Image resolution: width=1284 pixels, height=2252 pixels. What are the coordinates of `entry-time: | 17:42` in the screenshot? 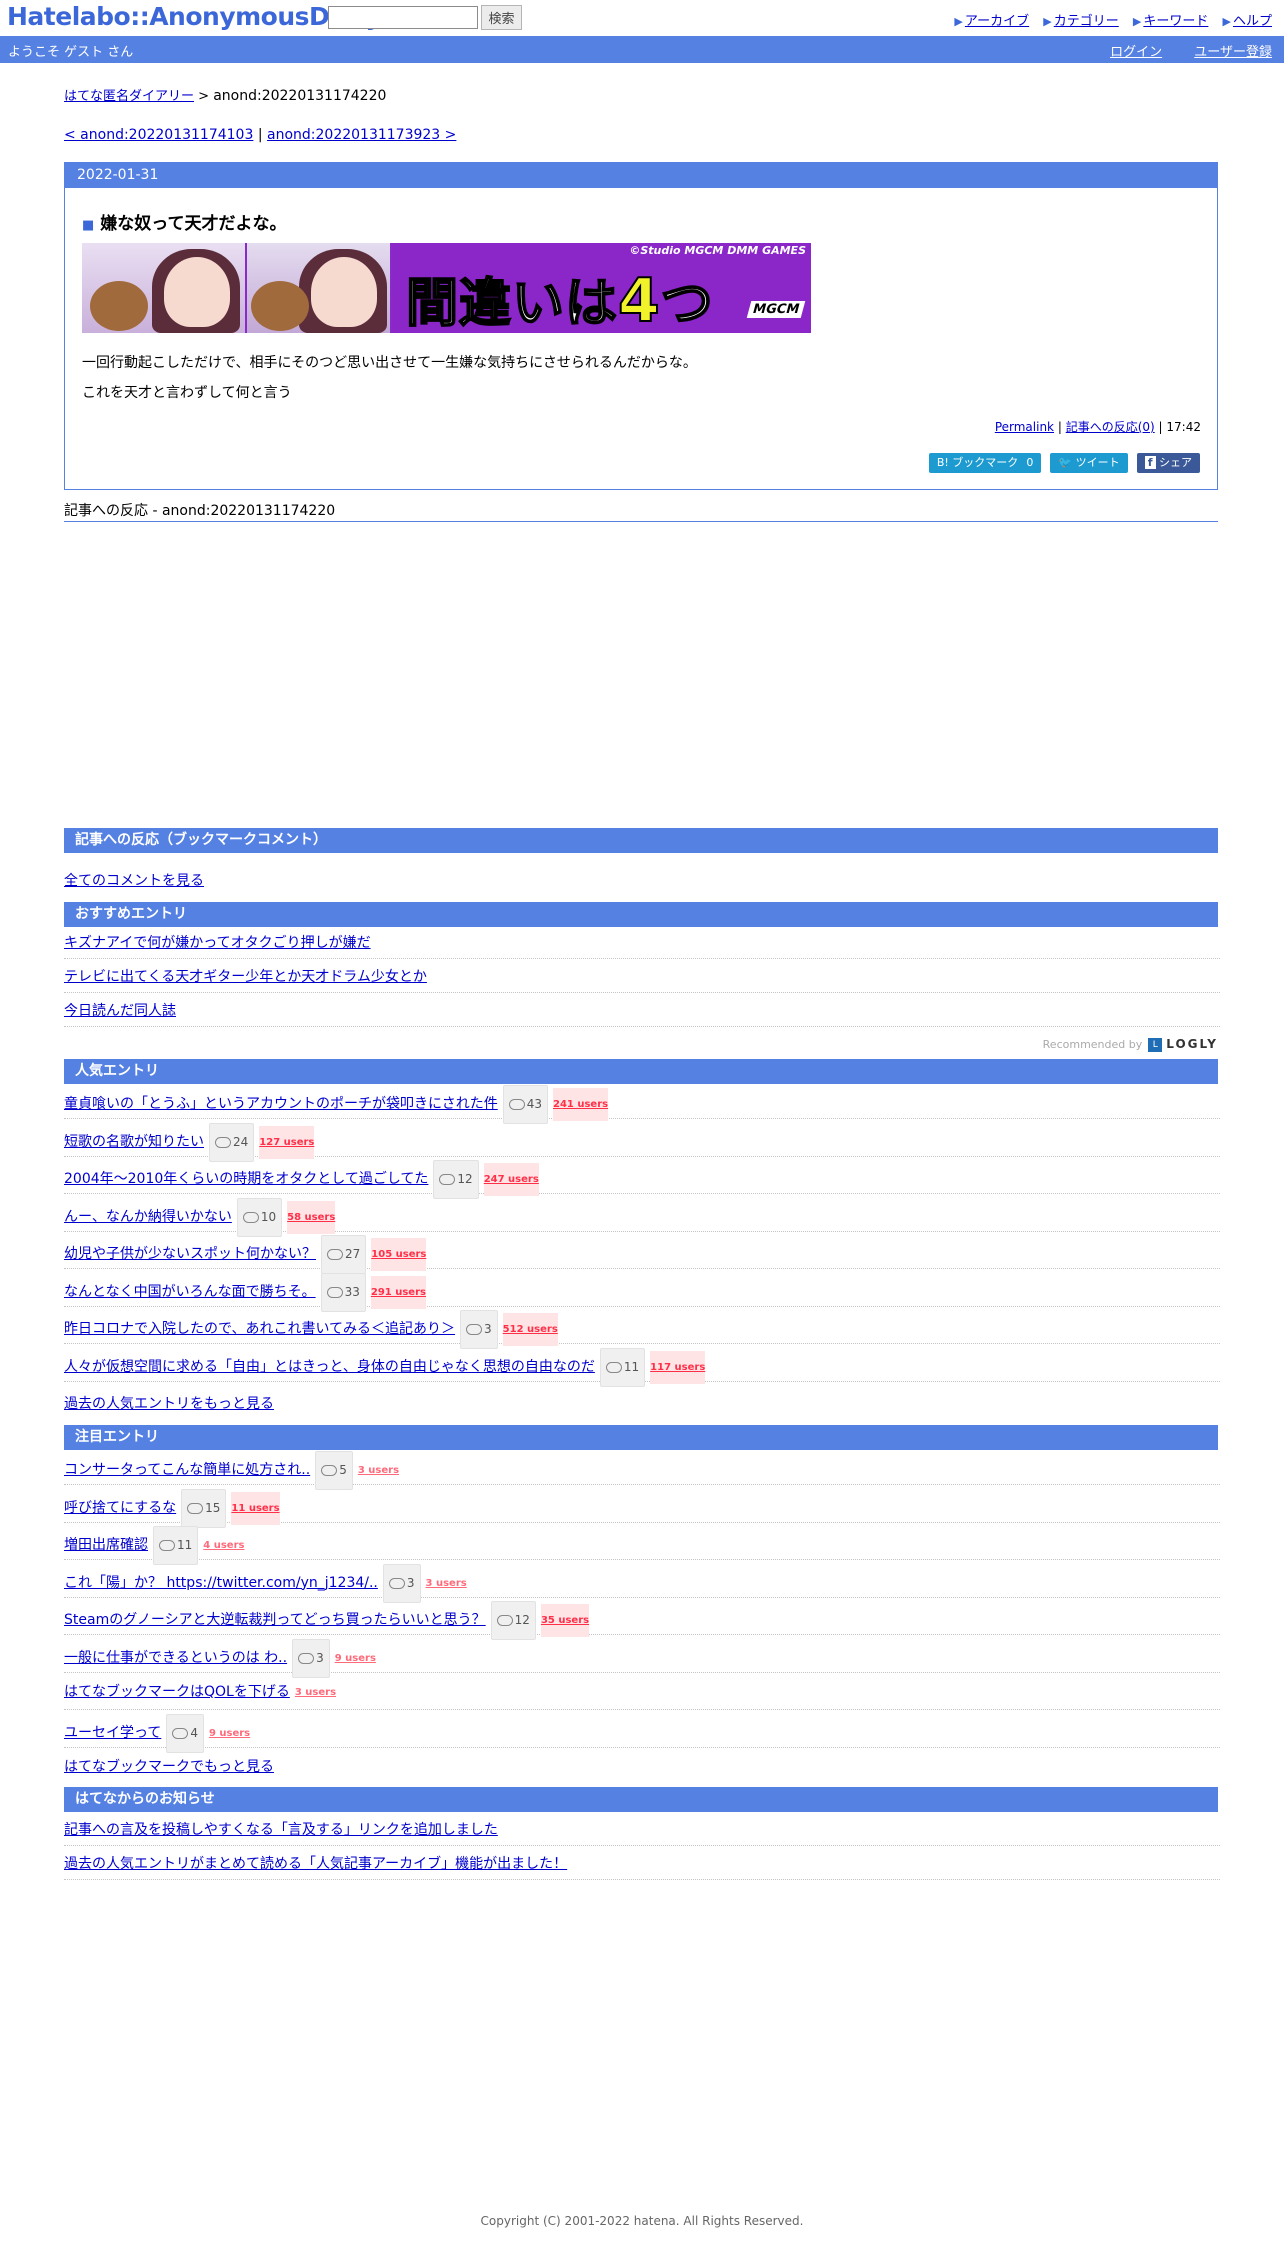 It's located at (1179, 427).